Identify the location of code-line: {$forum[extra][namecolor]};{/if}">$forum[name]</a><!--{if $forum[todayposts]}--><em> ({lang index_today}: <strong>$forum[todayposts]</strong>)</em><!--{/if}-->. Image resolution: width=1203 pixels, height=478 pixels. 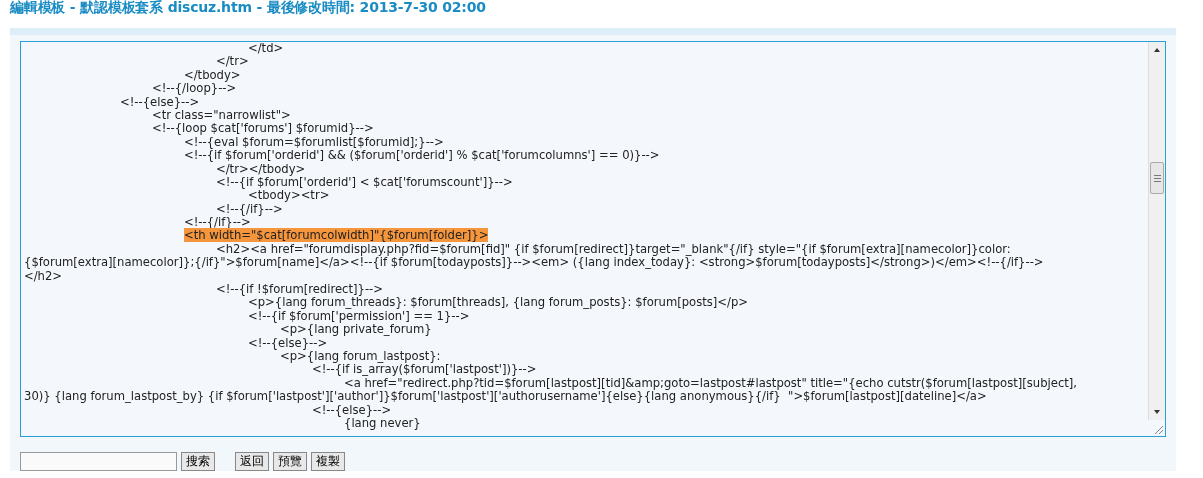
(534, 262).